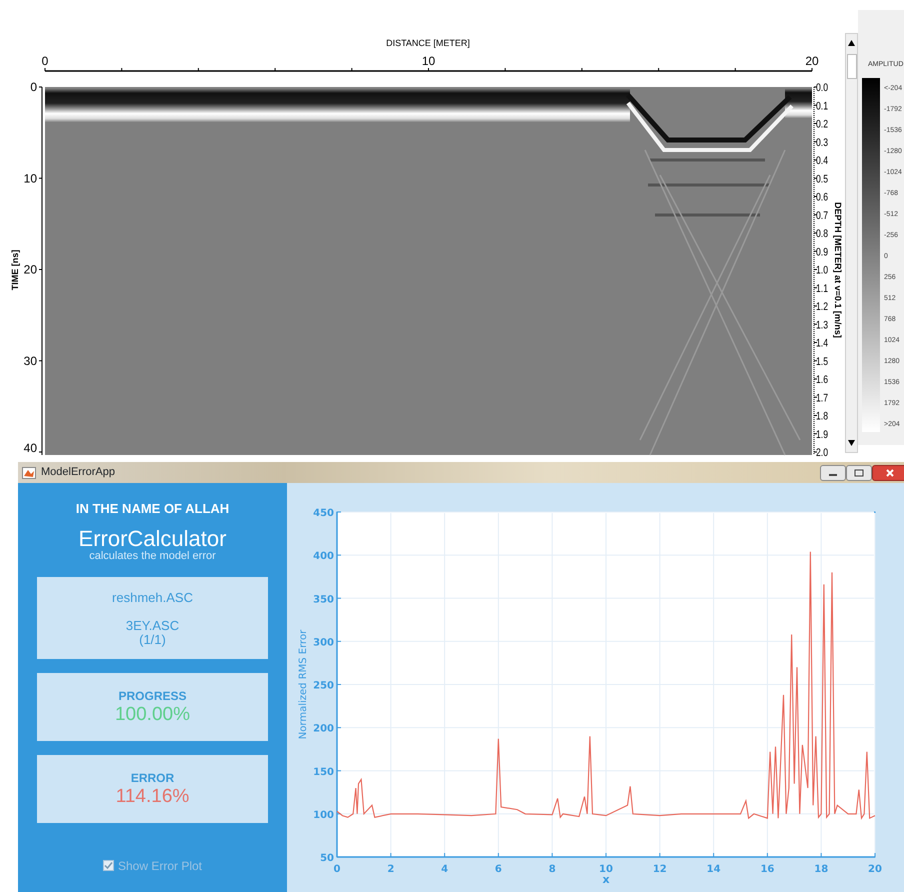 Image resolution: width=904 pixels, height=892 pixels. What do you see at coordinates (29, 472) in the screenshot?
I see `app-icon` at bounding box center [29, 472].